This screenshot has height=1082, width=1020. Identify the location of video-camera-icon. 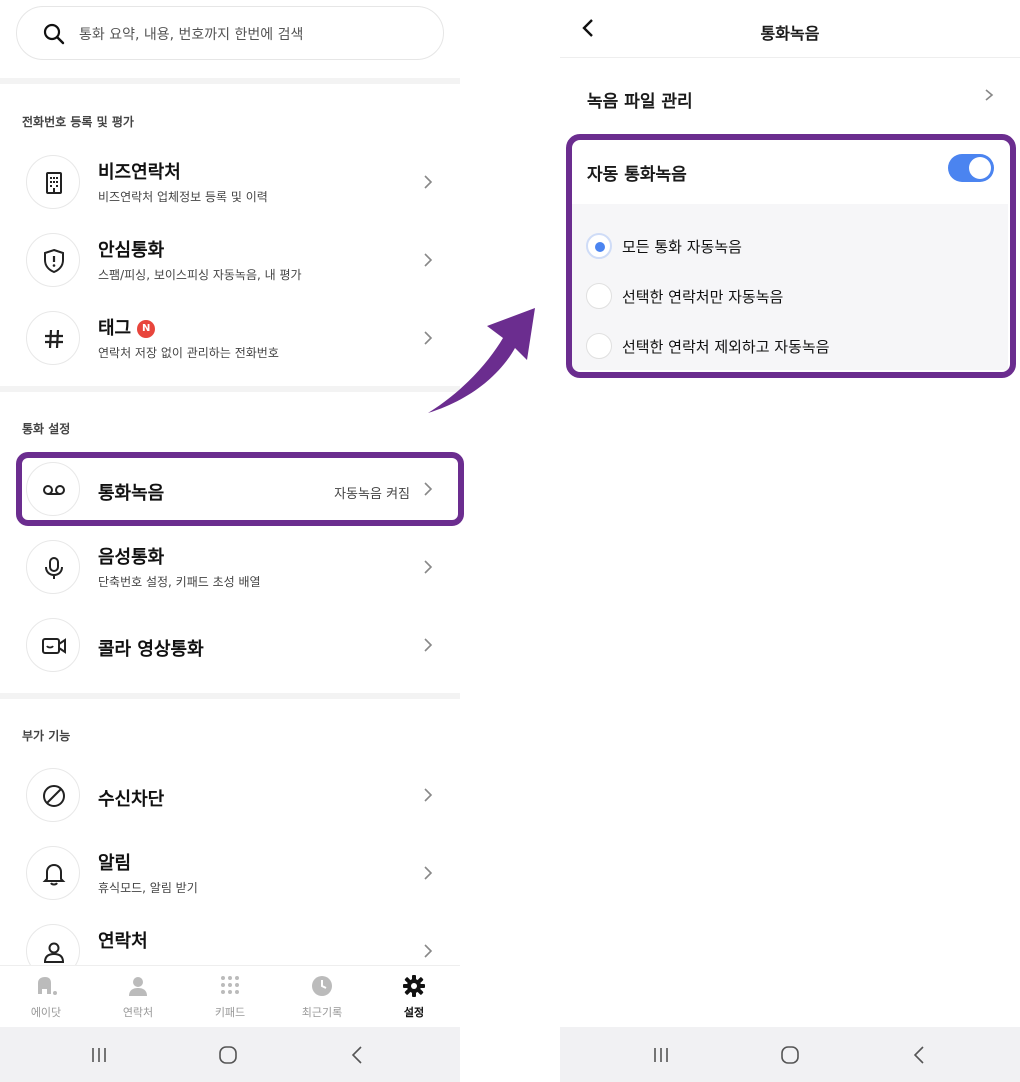
(53, 645).